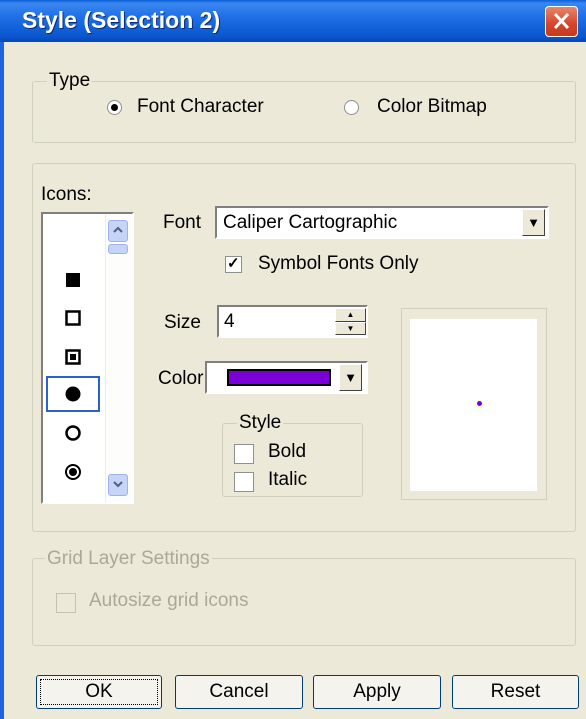  What do you see at coordinates (279, 377) in the screenshot?
I see `color-swatch` at bounding box center [279, 377].